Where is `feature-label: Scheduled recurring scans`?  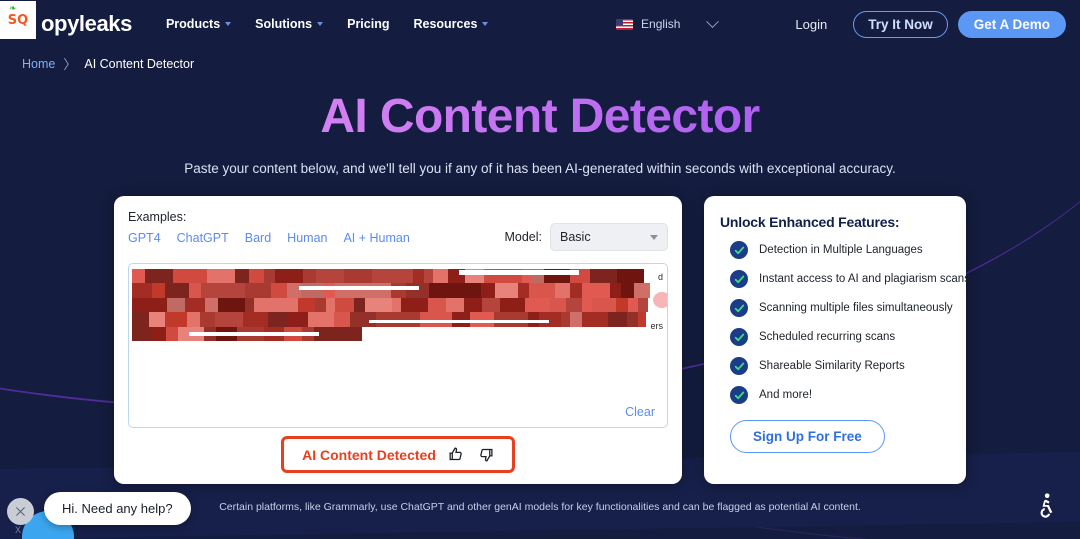
feature-label: Scheduled recurring scans is located at coordinates (827, 337).